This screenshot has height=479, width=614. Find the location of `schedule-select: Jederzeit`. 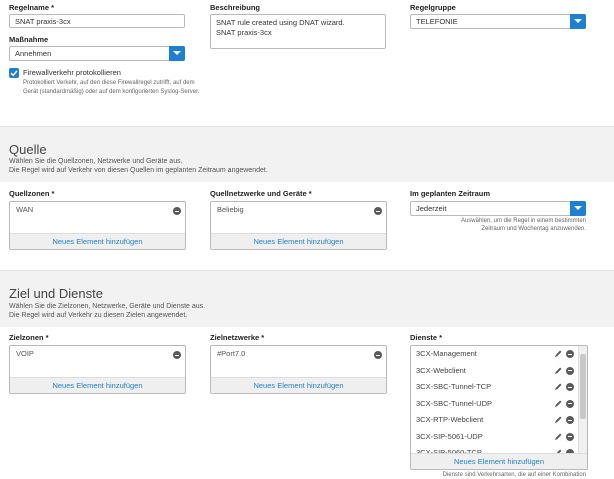

schedule-select: Jederzeit is located at coordinates (498, 208).